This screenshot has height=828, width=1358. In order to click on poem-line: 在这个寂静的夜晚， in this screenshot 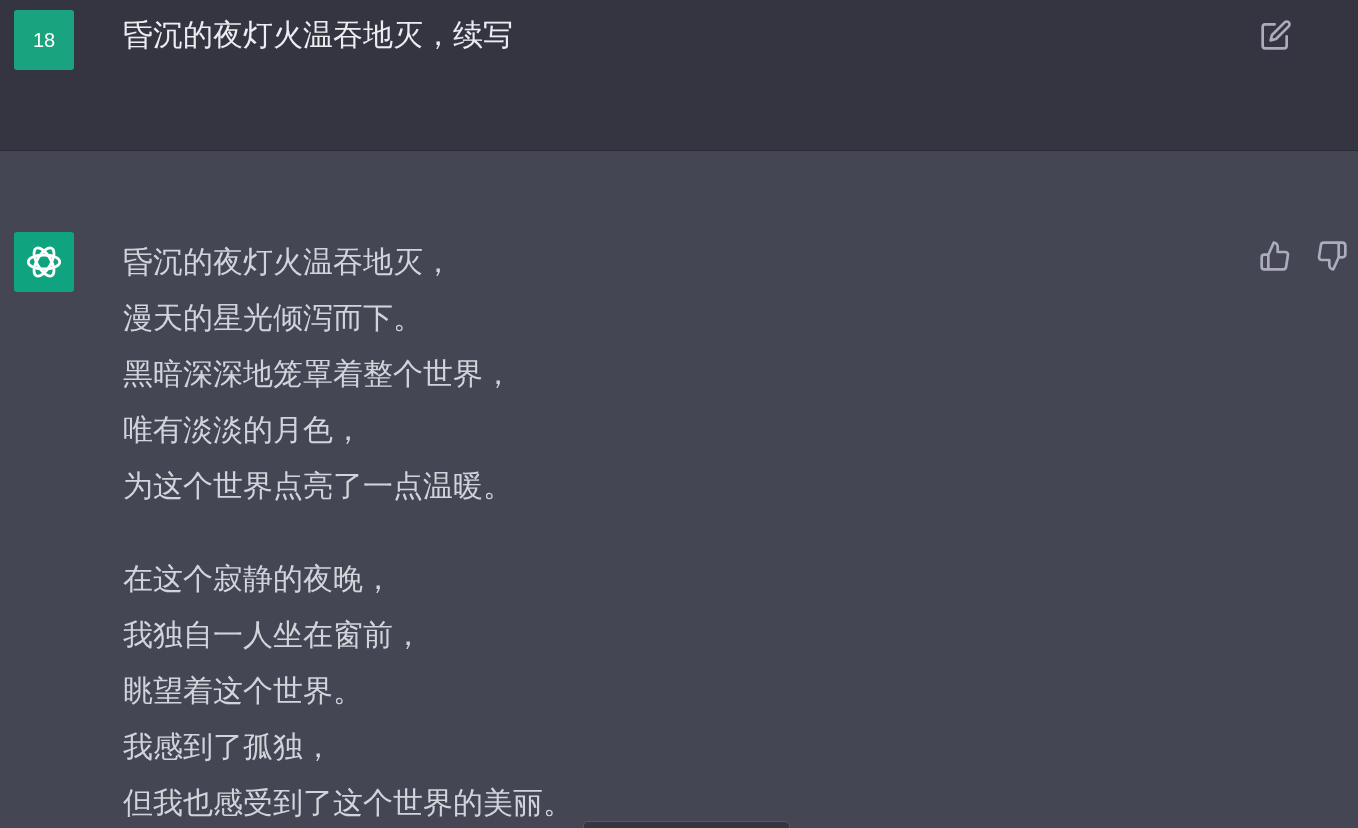, I will do `click(258, 579)`.